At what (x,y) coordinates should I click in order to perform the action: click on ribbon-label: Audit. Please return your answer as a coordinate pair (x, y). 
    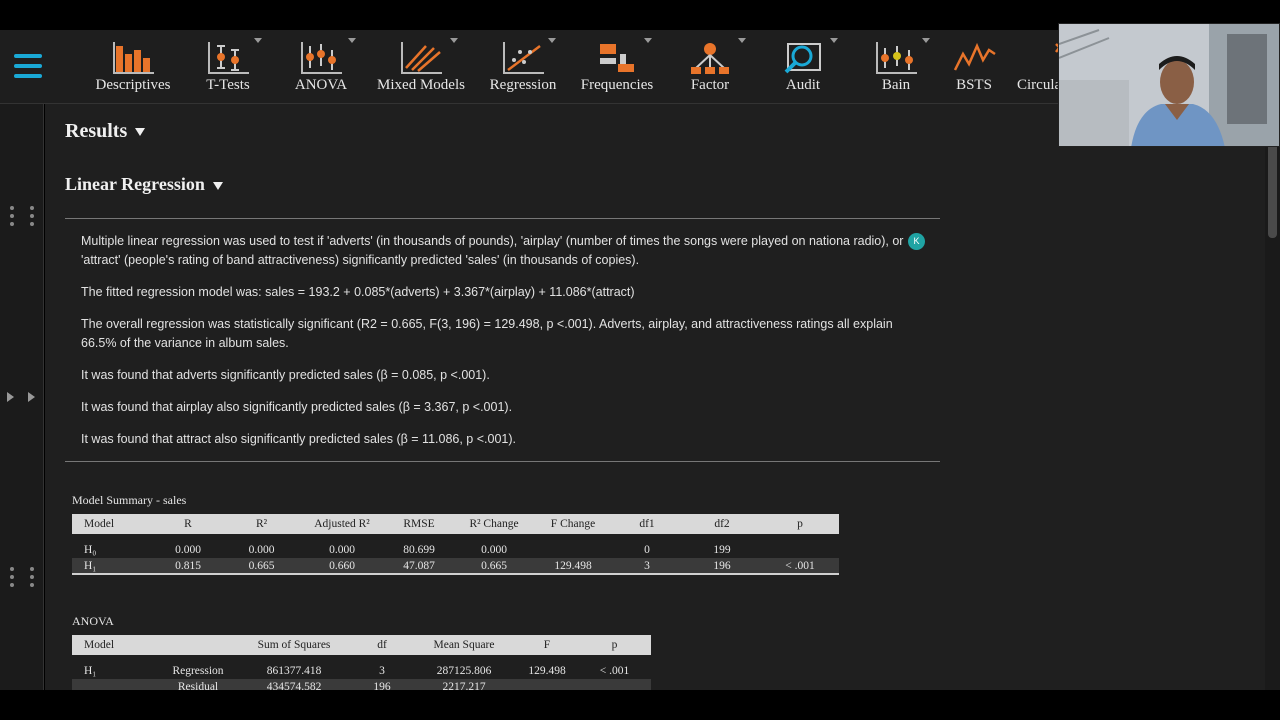
    Looking at the image, I should click on (803, 85).